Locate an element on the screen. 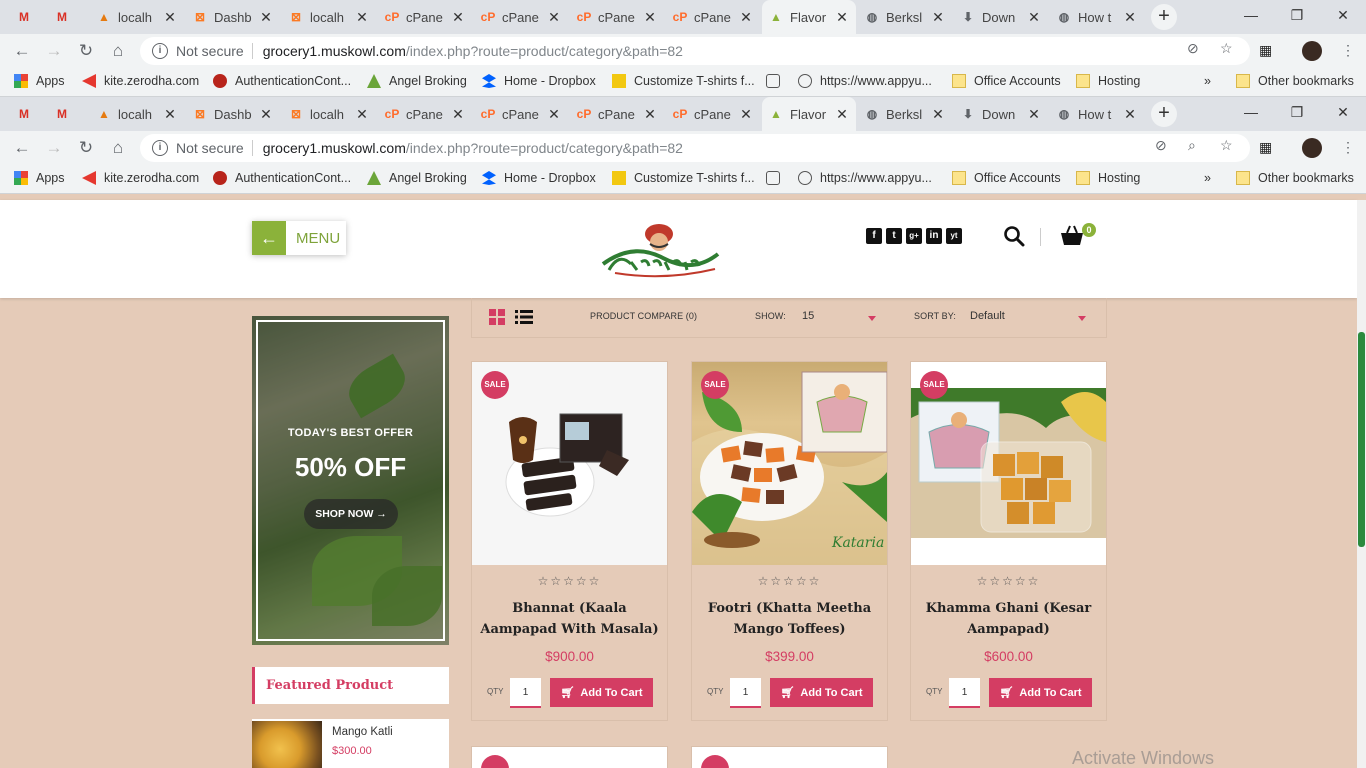 This screenshot has width=1366, height=768. tab: ⊠ Dashb ✕ is located at coordinates (233, 17).